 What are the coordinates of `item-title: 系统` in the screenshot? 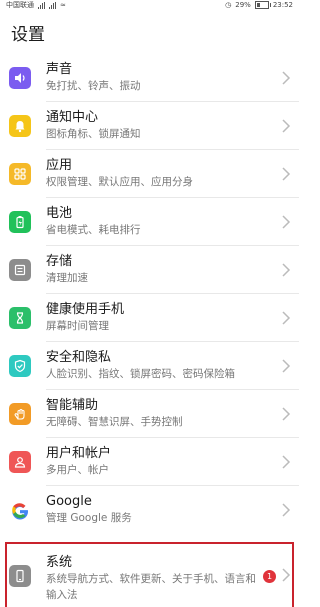 It's located at (59, 562).